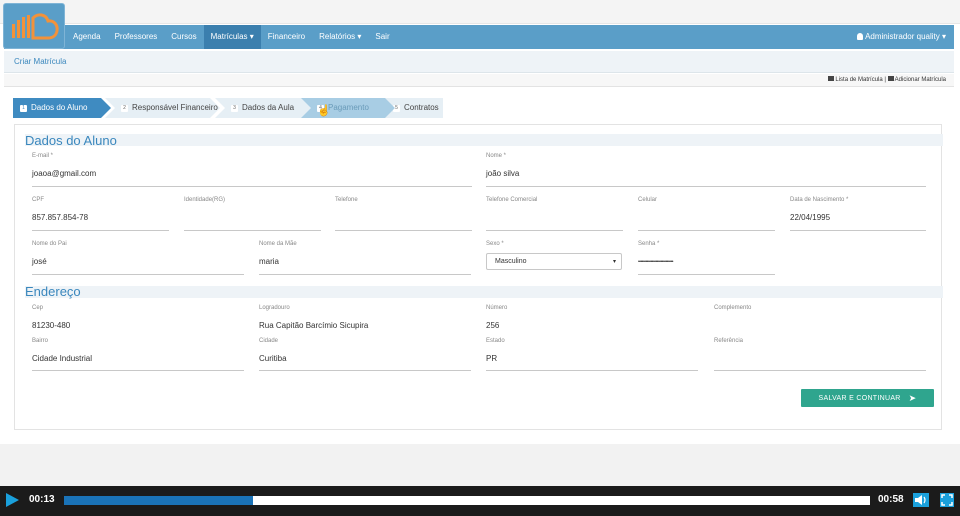 The image size is (960, 516). I want to click on rg-field: Identidade(RG), so click(252, 214).